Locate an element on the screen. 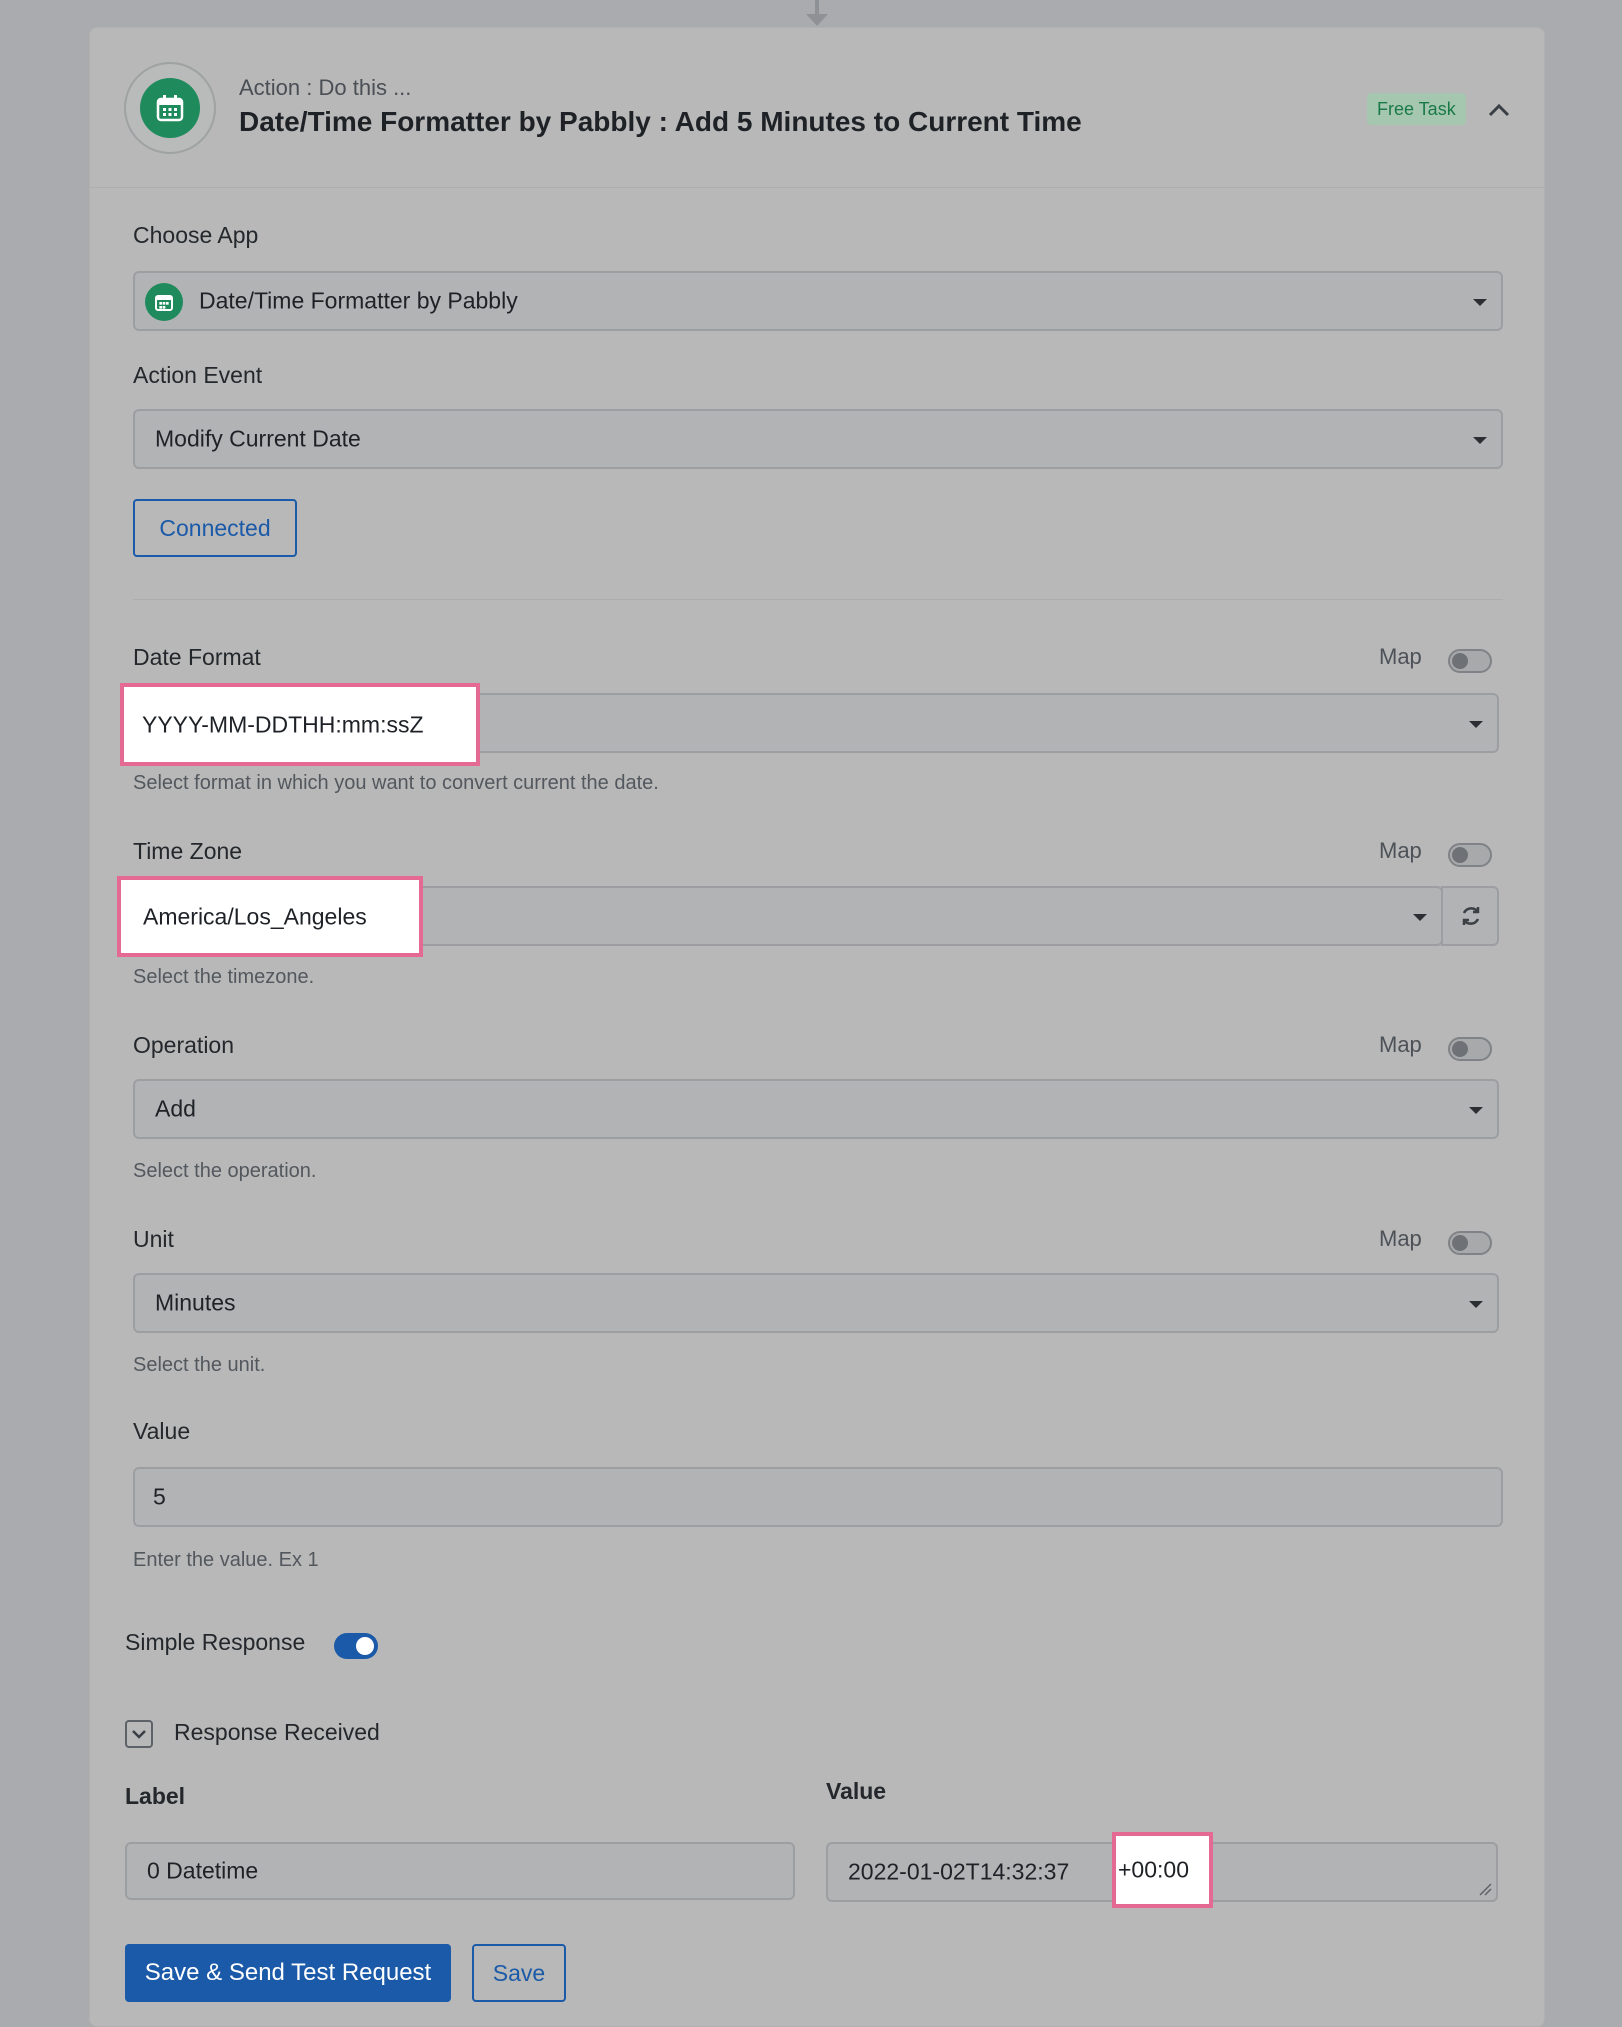 Image resolution: width=1622 pixels, height=2027 pixels. response-label-field: 0 Datetime is located at coordinates (460, 1871).